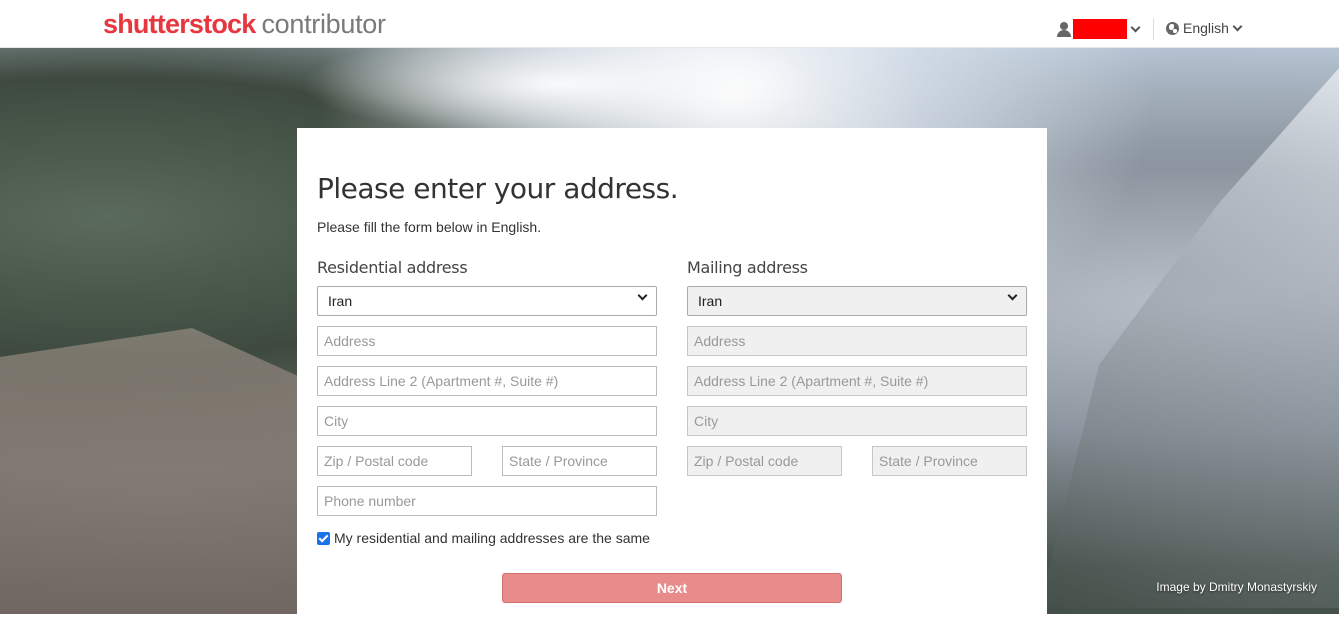  Describe the element at coordinates (857, 341) in the screenshot. I see `mailing-address-input` at that location.